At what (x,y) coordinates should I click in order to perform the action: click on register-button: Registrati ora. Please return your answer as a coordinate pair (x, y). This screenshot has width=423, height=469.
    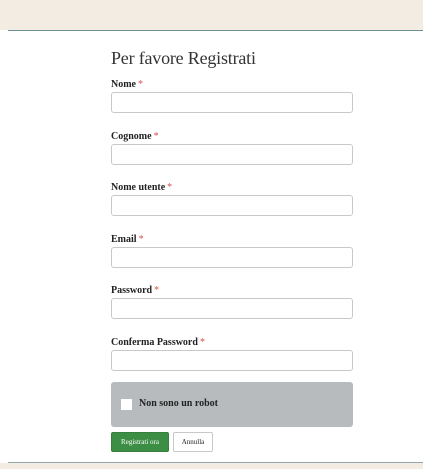
    Looking at the image, I should click on (140, 442).